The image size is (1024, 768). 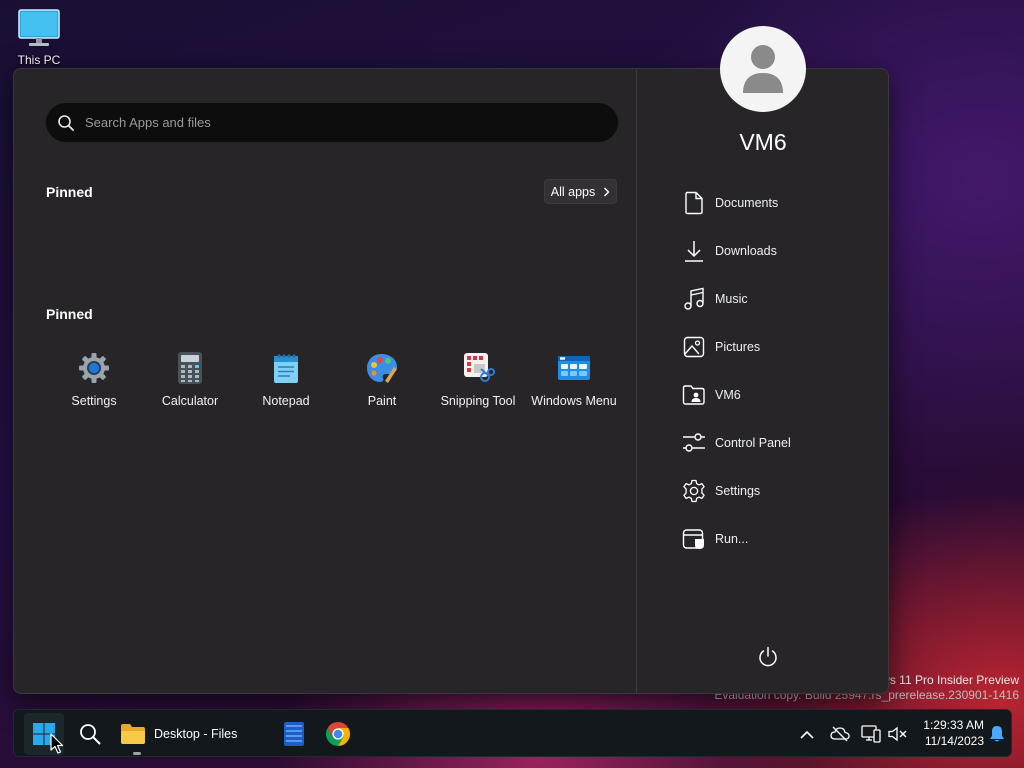 I want to click on cloud-offline-icon, so click(x=840, y=734).